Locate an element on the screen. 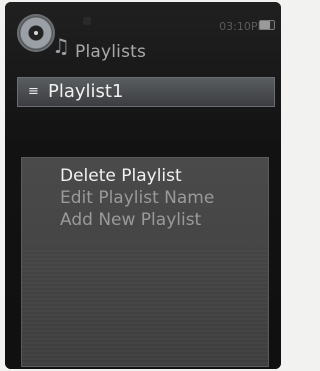 The height and width of the screenshot is (371, 320). menu-item-edit-playlist-name: Edit Playlist Name is located at coordinates (137, 198).